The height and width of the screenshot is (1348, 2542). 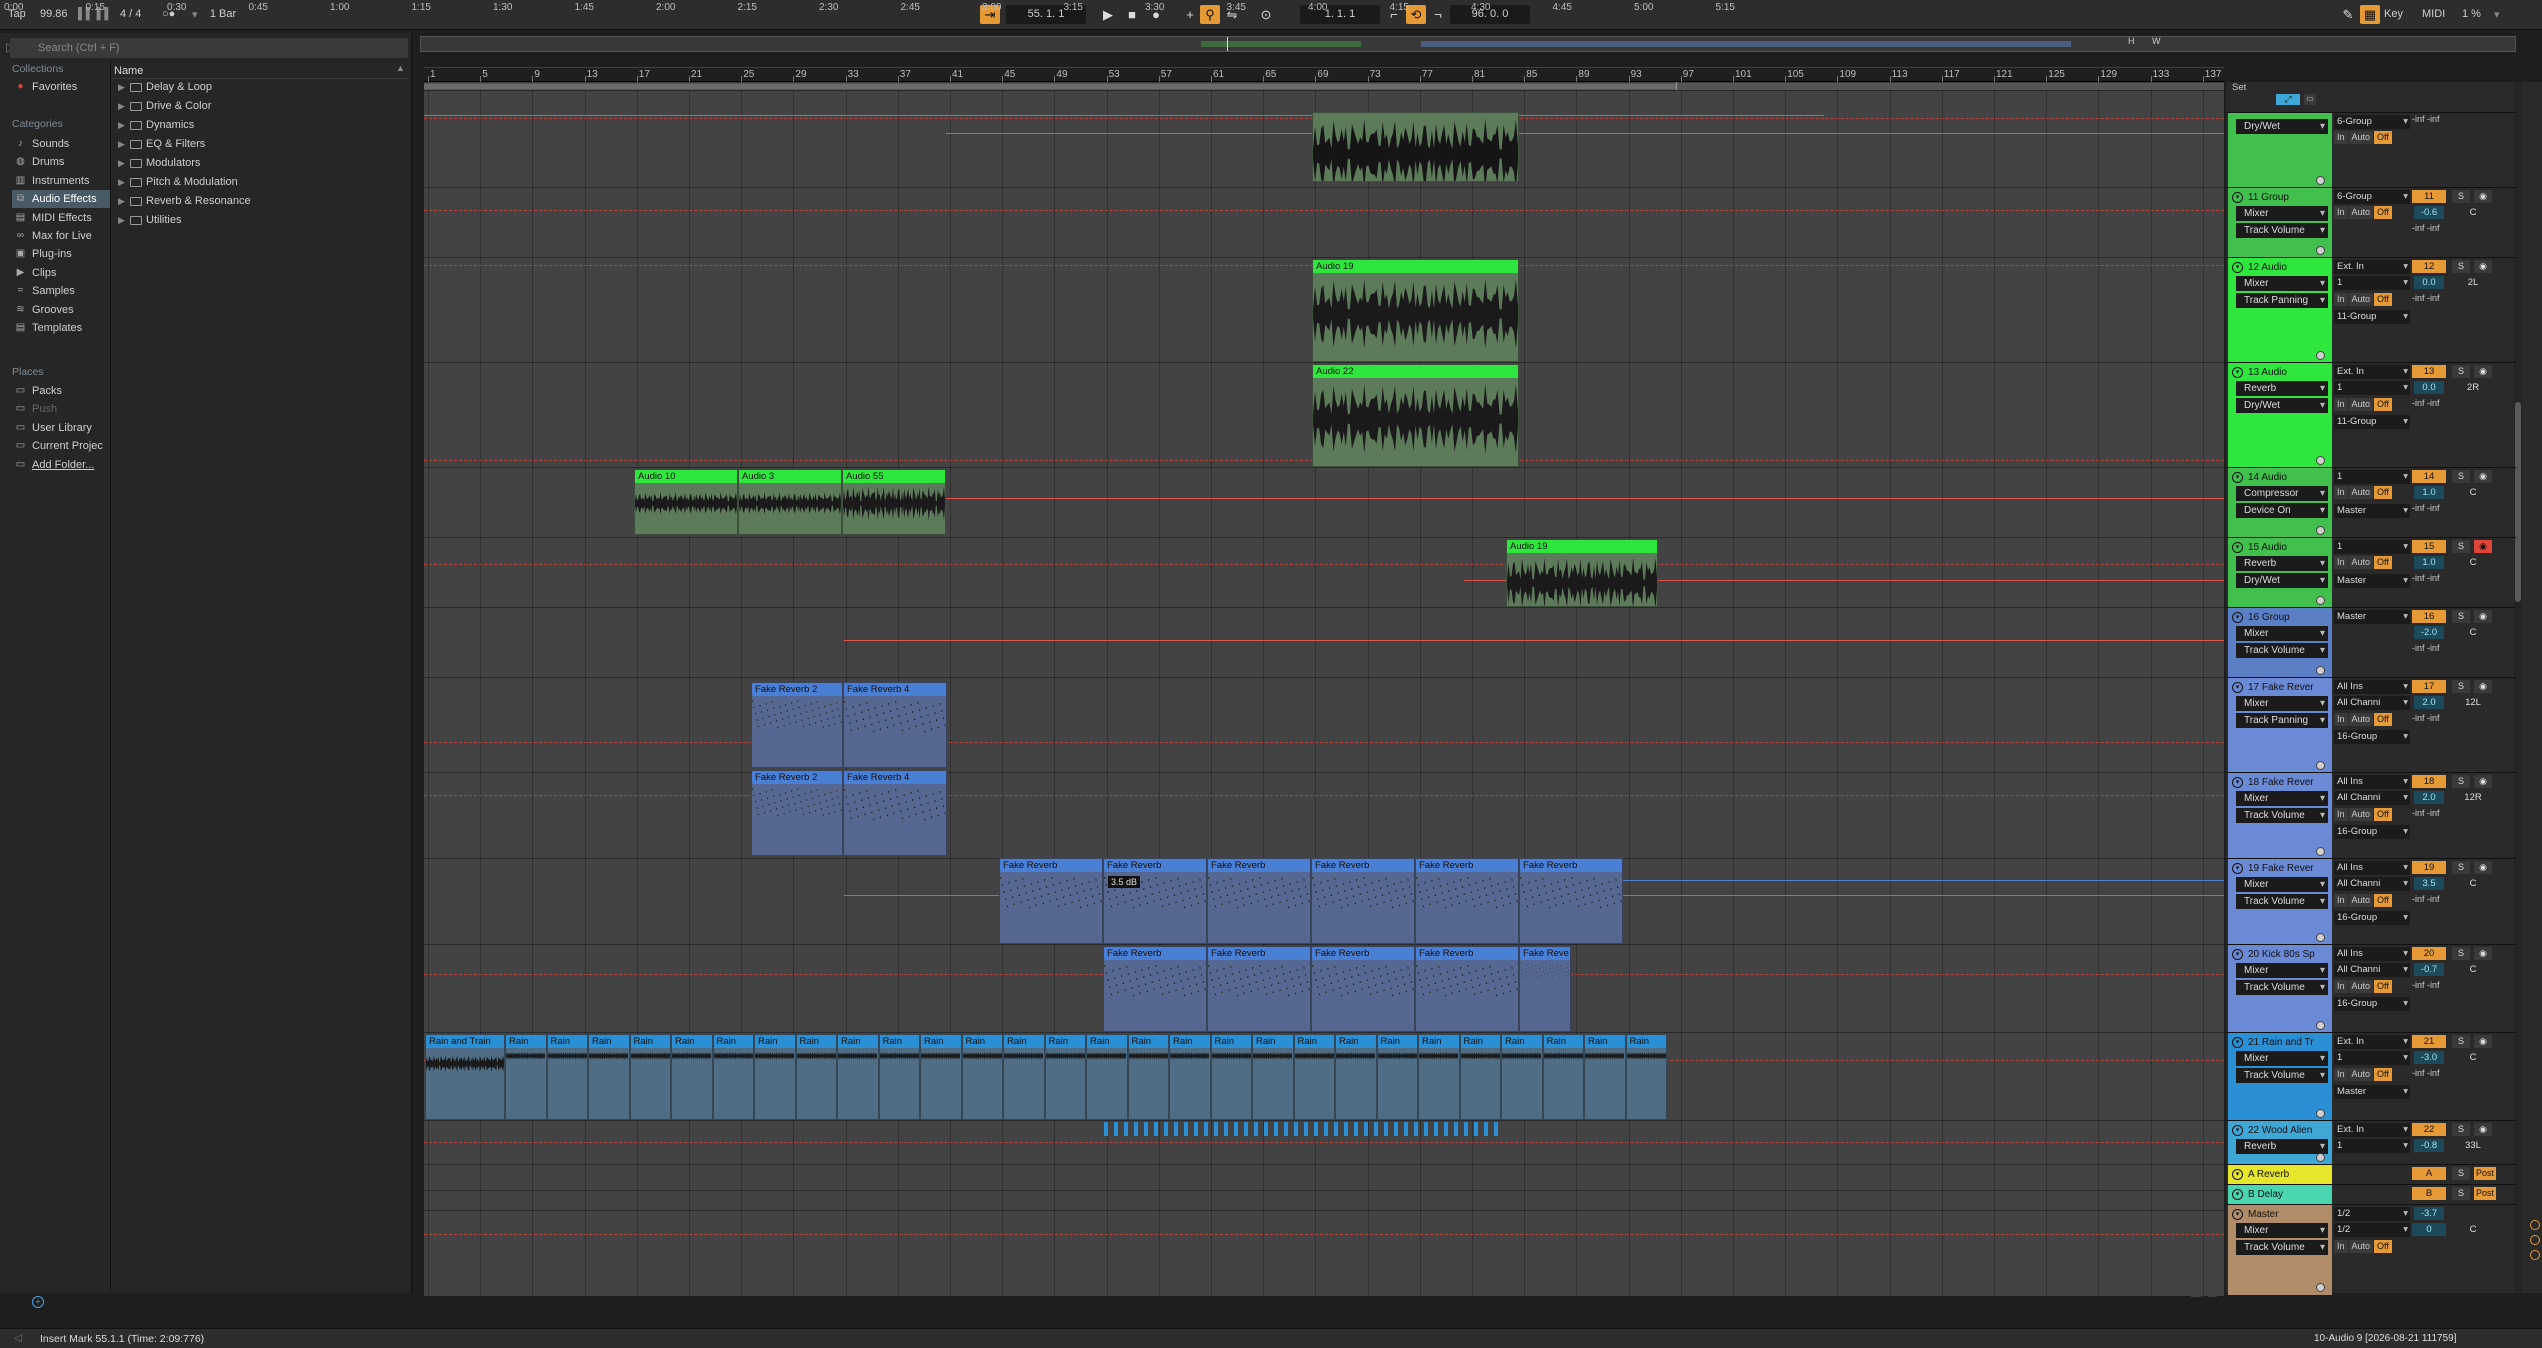 I want to click on volume-field: 2.0, so click(x=2429, y=797).